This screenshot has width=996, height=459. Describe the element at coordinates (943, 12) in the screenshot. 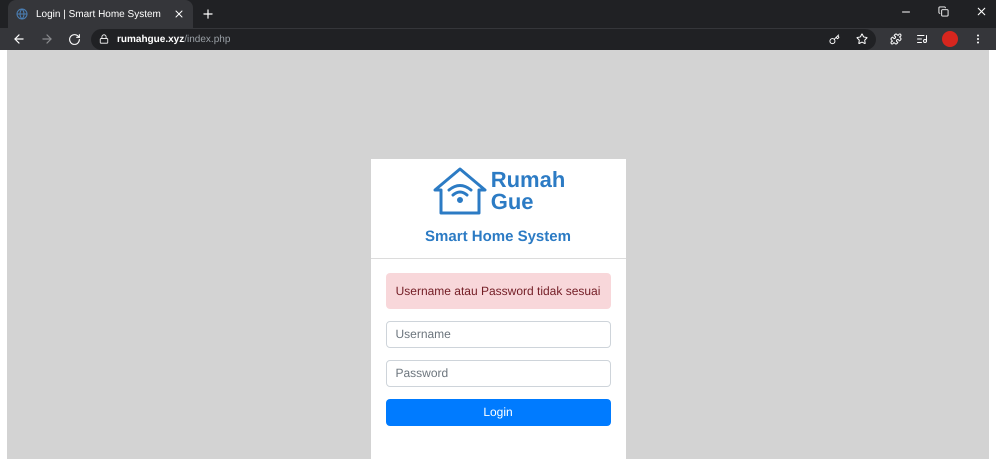

I see `restore-icon` at that location.